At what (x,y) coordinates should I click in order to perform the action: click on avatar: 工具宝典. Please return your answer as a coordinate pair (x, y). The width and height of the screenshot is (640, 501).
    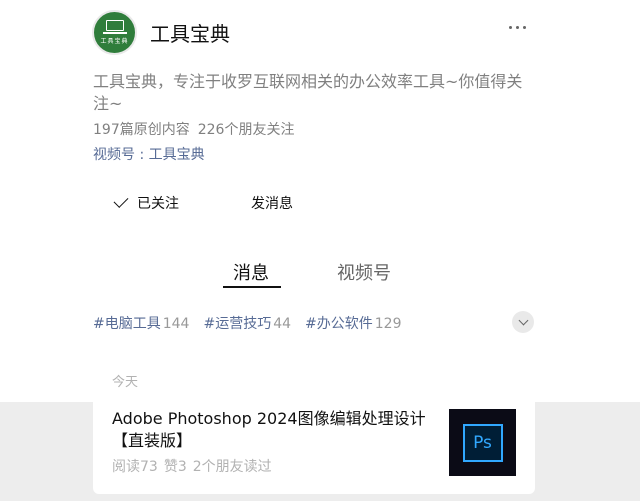
    Looking at the image, I should click on (114, 32).